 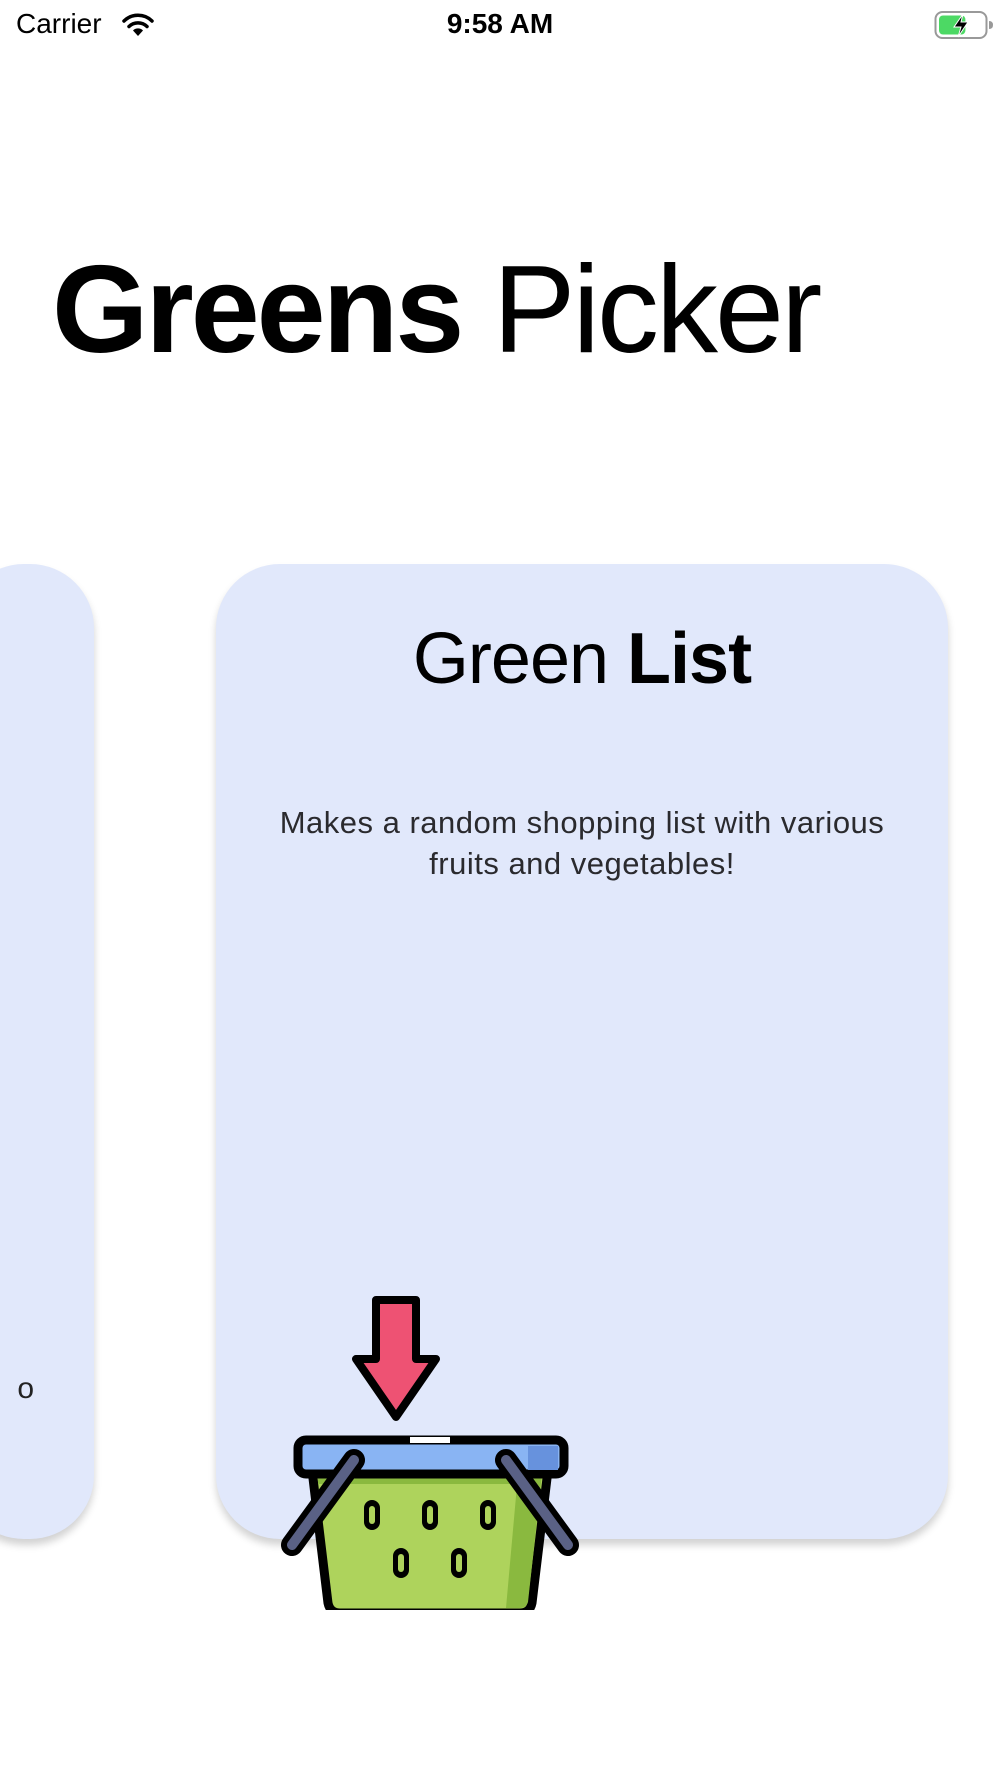 I want to click on card-title: Green List, so click(x=582, y=659).